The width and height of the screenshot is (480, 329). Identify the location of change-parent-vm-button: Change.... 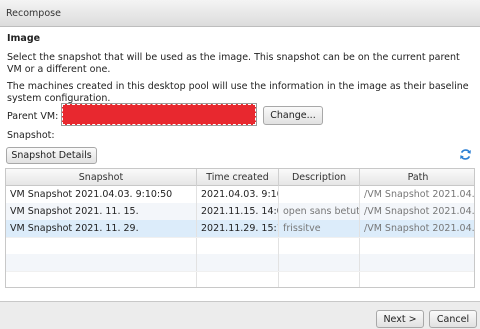
(293, 115).